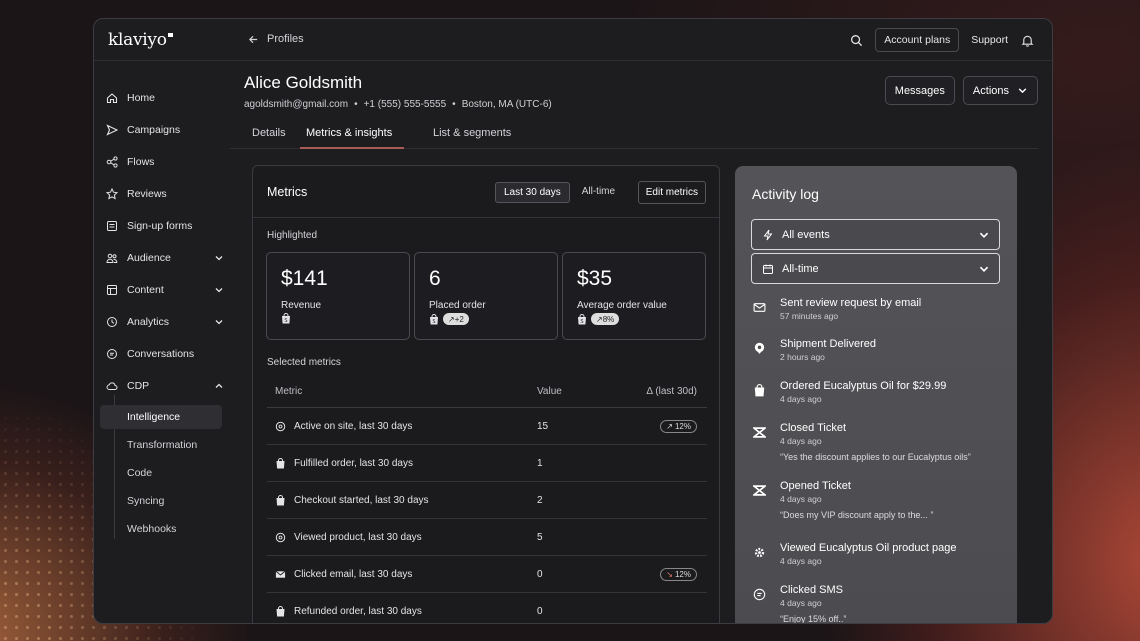 The width and height of the screenshot is (1140, 641). I want to click on event-title: Ordered Eucalyptus Oil for $29.99, so click(863, 386).